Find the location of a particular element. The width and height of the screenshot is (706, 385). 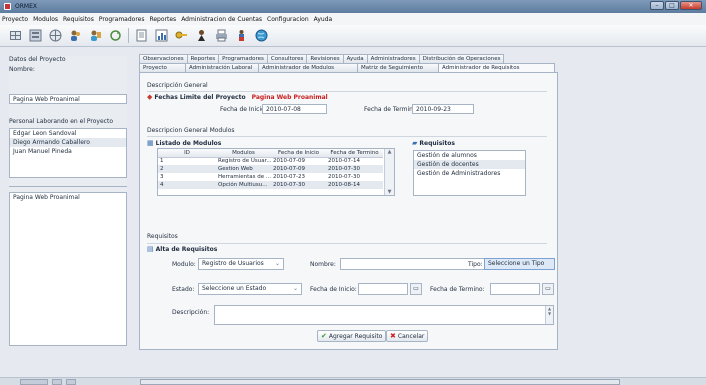

scroll-down-icon: ▼ is located at coordinates (389, 192).